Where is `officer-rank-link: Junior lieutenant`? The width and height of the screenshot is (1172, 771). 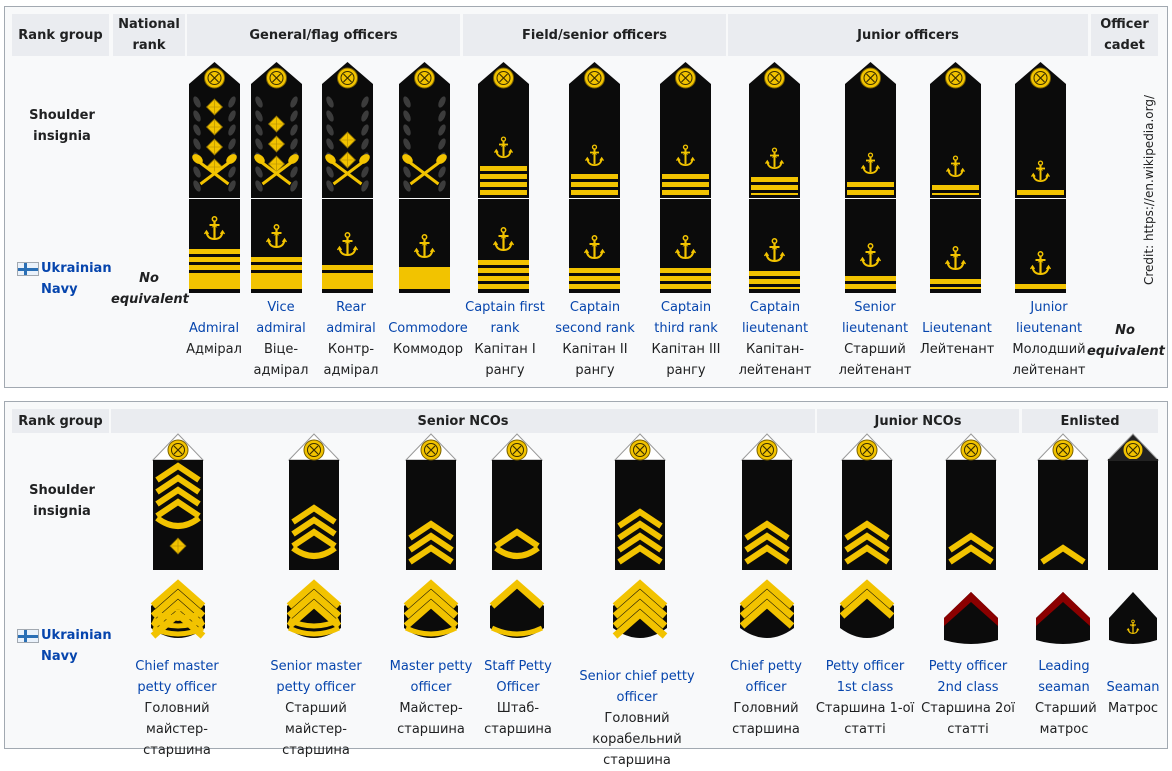
officer-rank-link: Junior lieutenant is located at coordinates (1049, 318).